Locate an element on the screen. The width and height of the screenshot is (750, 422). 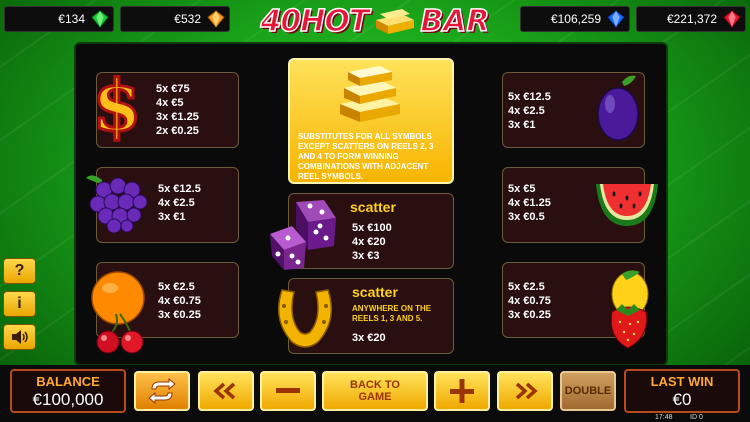
help-button: ? is located at coordinates (19, 271).